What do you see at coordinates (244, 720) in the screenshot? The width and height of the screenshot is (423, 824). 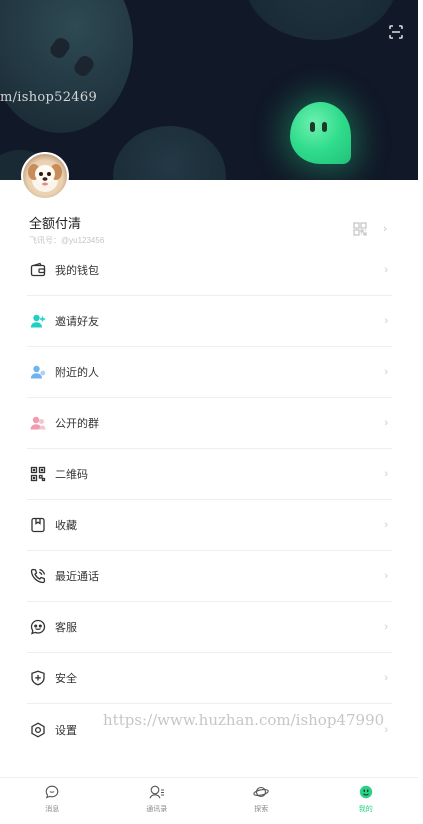 I see `watermark-text: https://www.huzhan.com/ishop47990` at bounding box center [244, 720].